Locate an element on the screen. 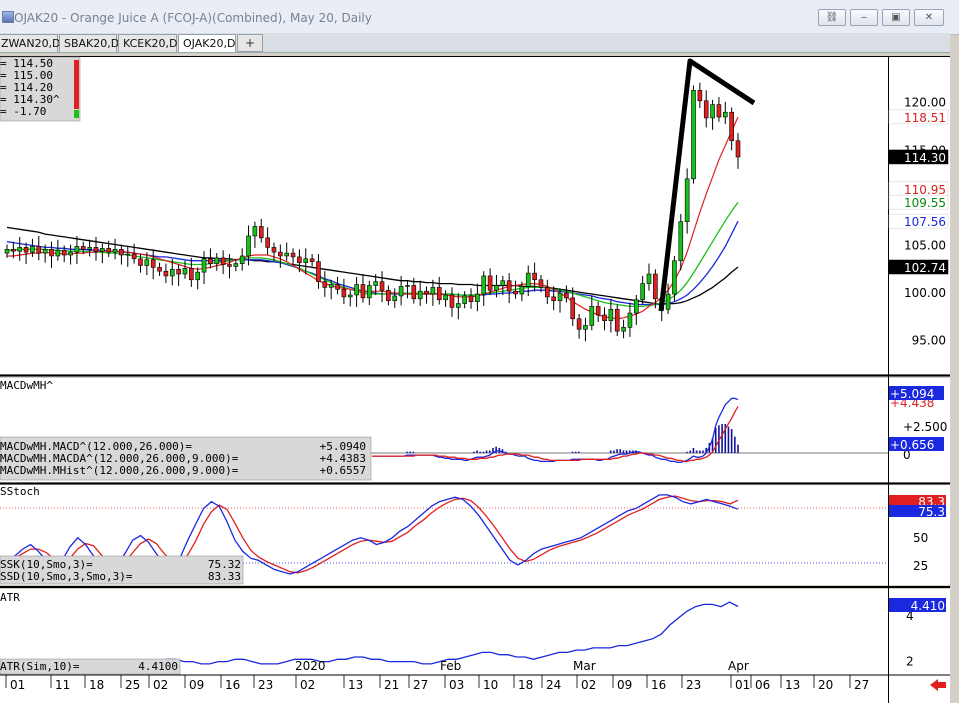 Image resolution: width=959 pixels, height=703 pixels. stoch-panel-title: SStoch is located at coordinates (20, 491).